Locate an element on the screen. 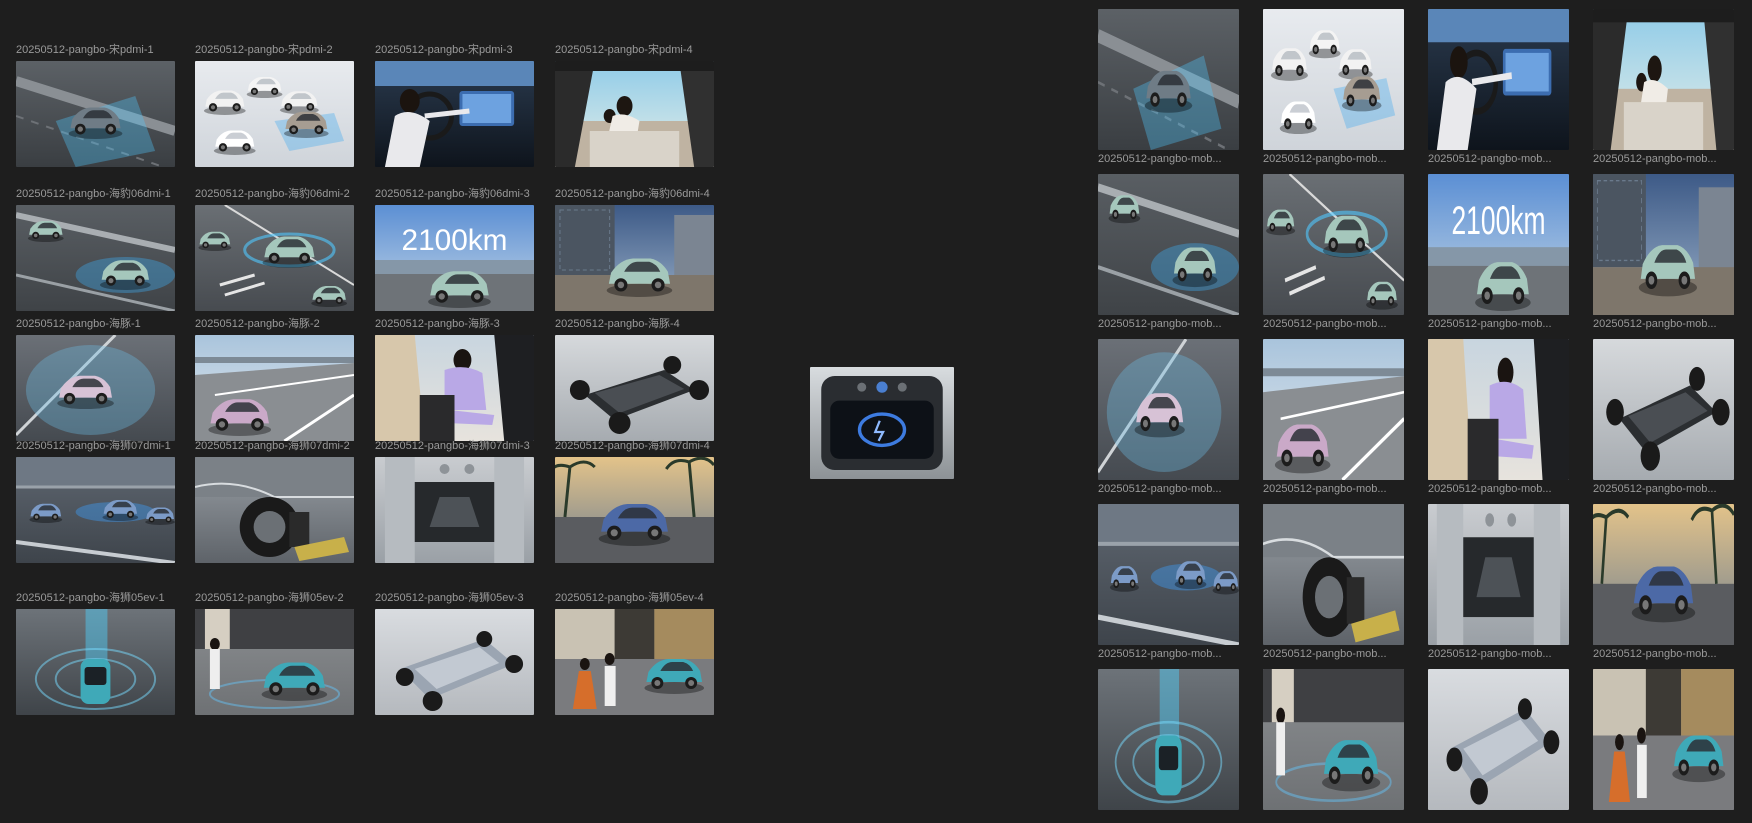 Image resolution: width=1752 pixels, height=823 pixels. frame-label: 20250512-pangbo-海狮05ev-3 is located at coordinates (449, 598).